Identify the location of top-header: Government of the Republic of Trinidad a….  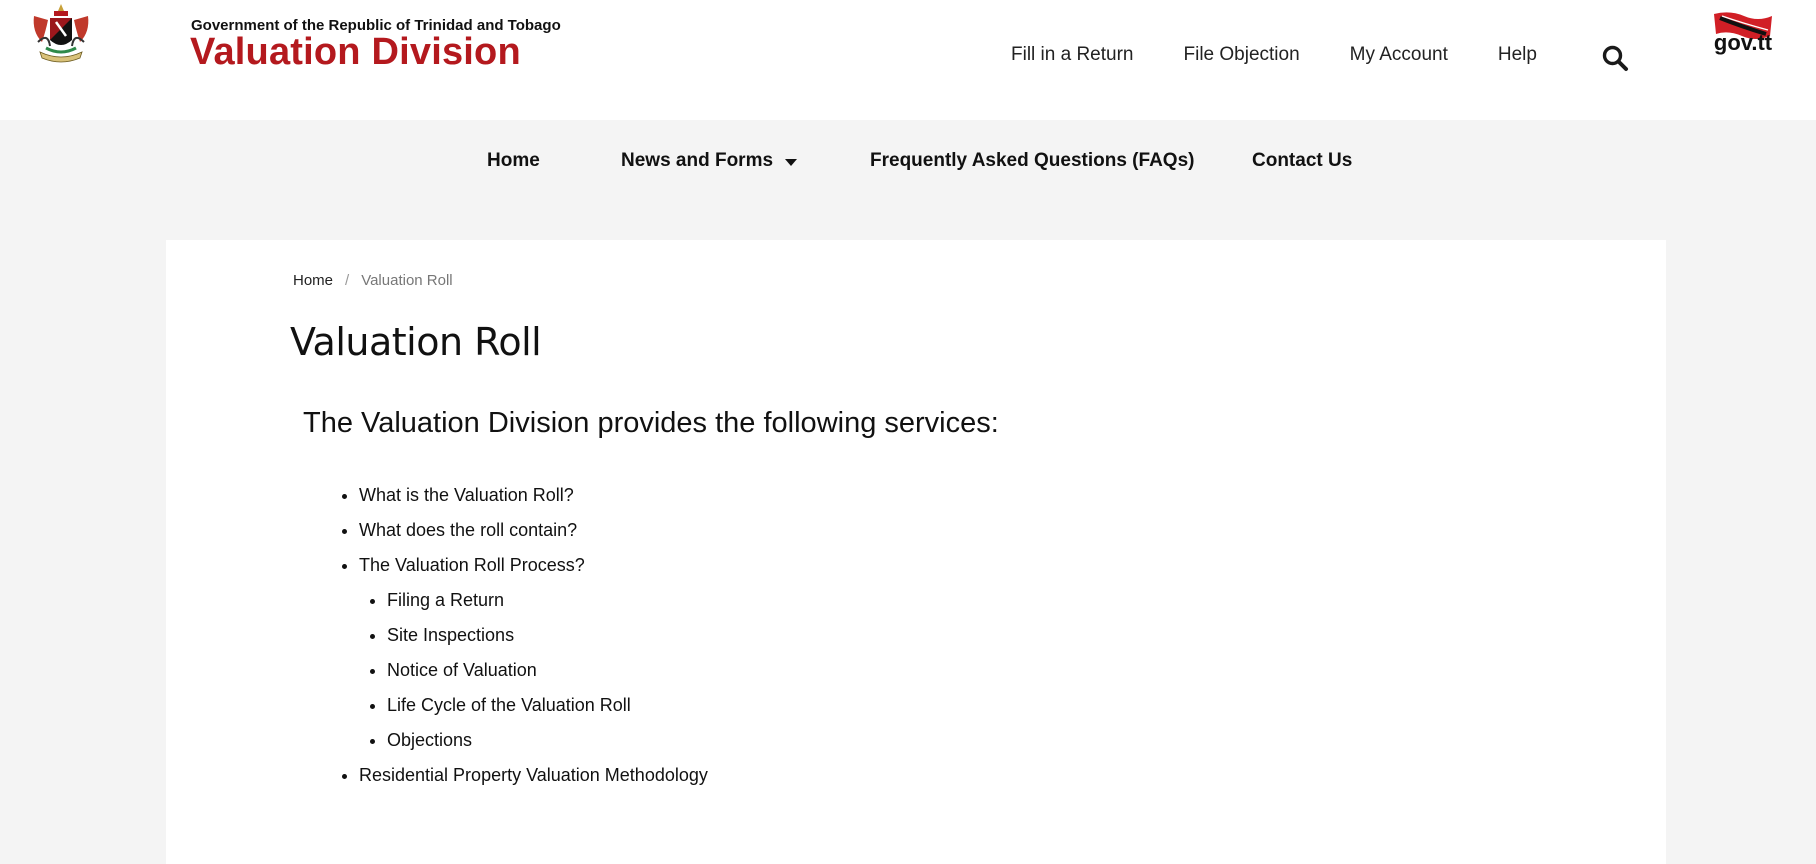
(908, 60).